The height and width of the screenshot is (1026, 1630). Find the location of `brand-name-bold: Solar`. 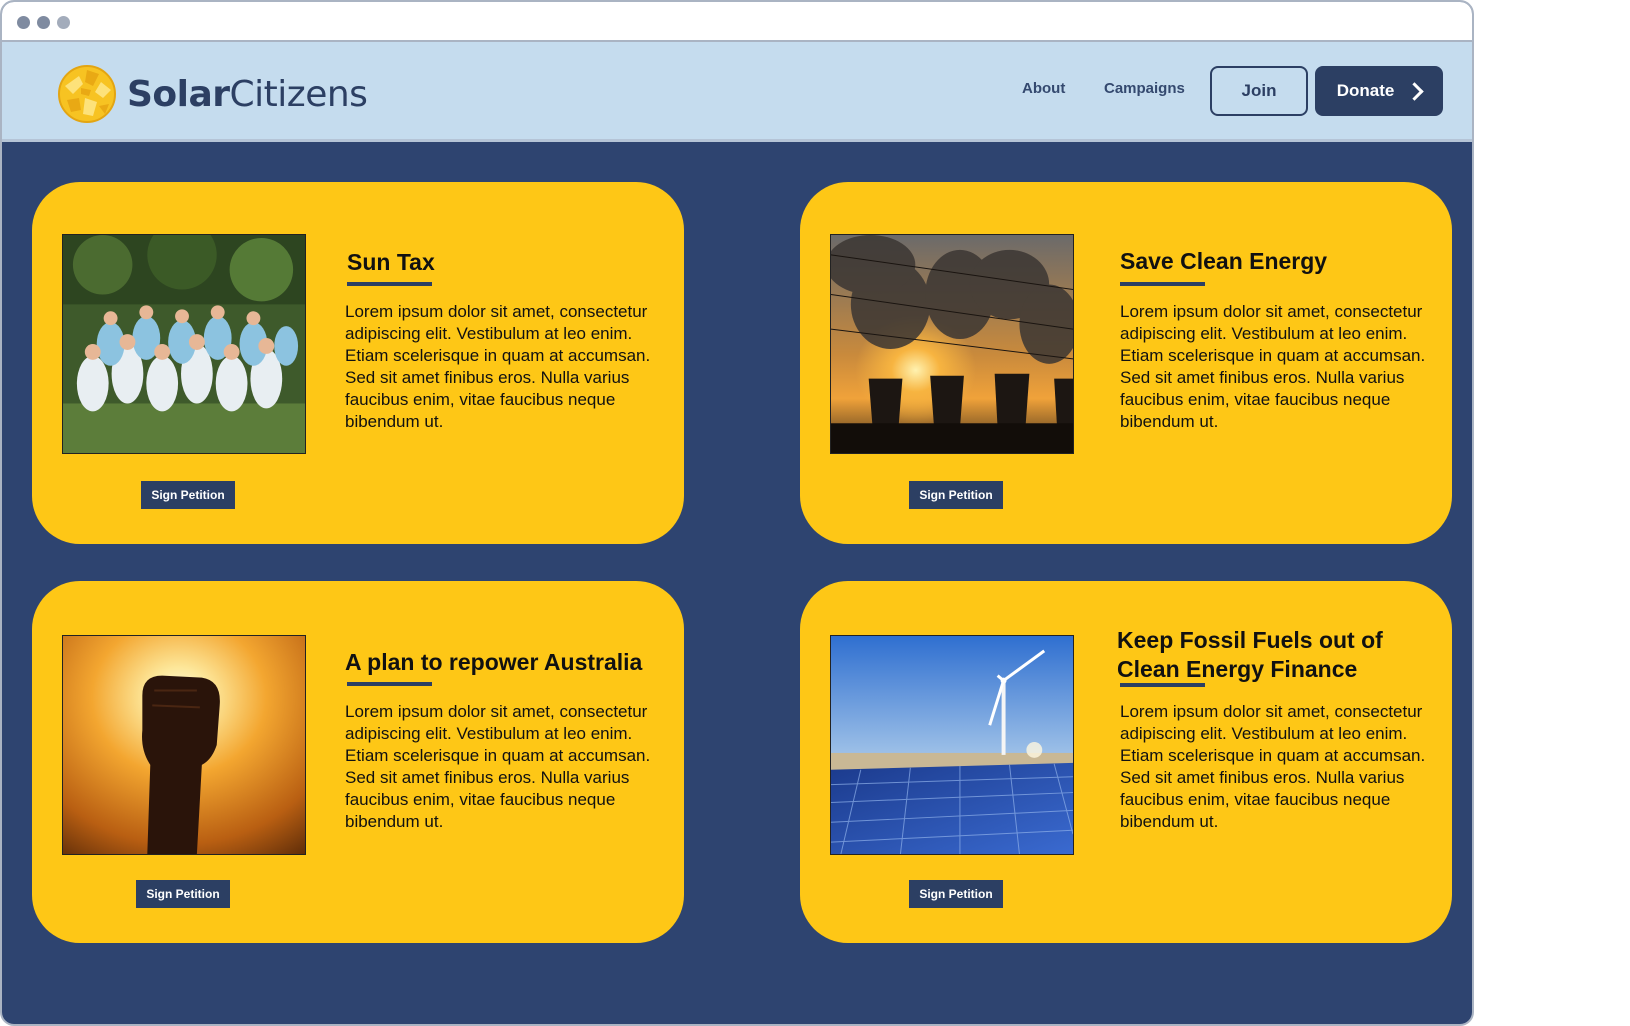

brand-name-bold: Solar is located at coordinates (178, 94).